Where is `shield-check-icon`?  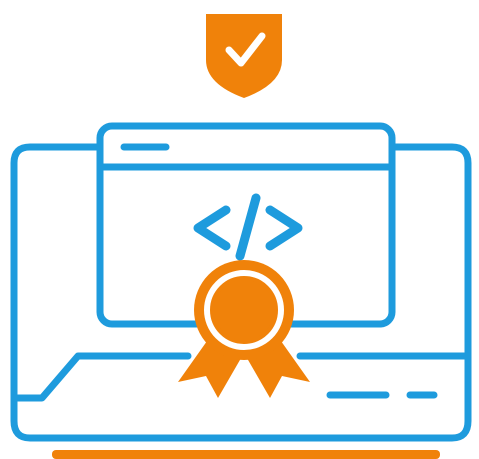 shield-check-icon is located at coordinates (244, 56).